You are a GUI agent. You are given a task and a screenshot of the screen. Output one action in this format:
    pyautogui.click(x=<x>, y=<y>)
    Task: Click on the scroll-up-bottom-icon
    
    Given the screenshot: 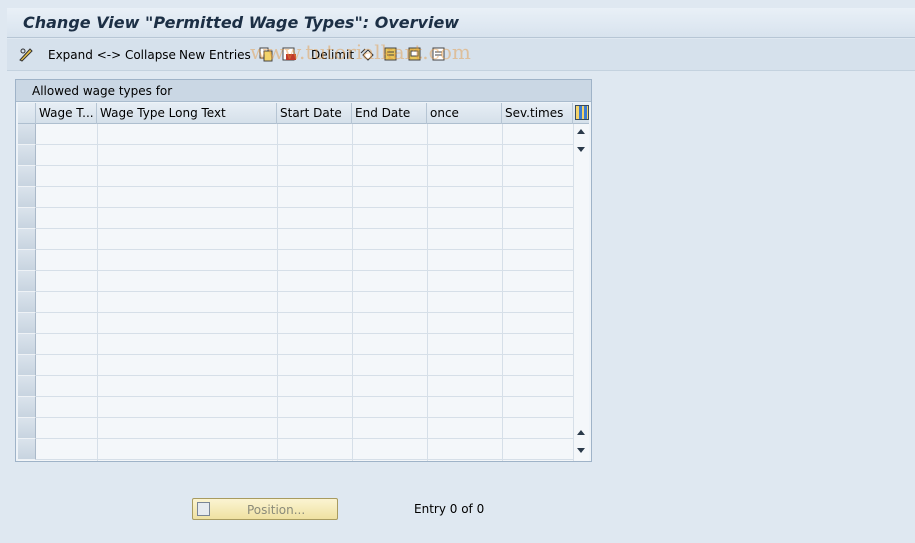 What is the action you would take?
    pyautogui.click(x=581, y=432)
    